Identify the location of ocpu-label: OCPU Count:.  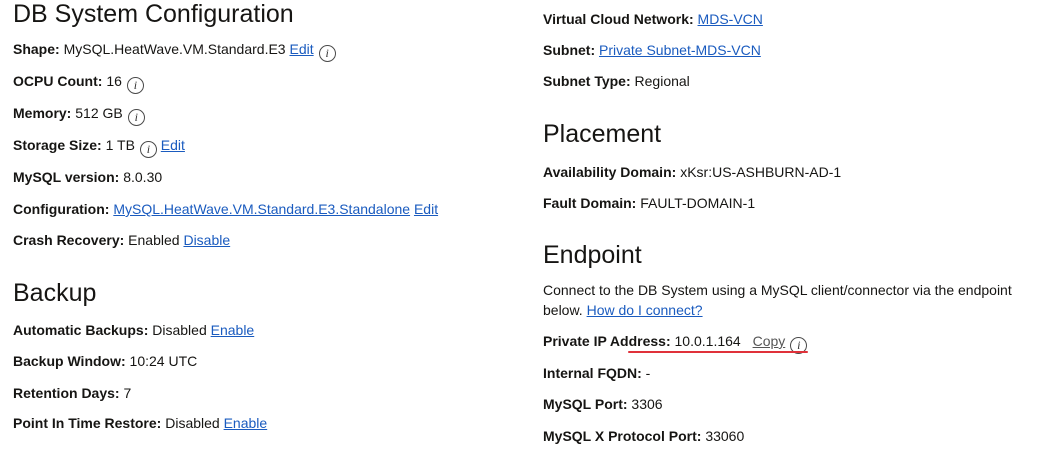
(58, 81).